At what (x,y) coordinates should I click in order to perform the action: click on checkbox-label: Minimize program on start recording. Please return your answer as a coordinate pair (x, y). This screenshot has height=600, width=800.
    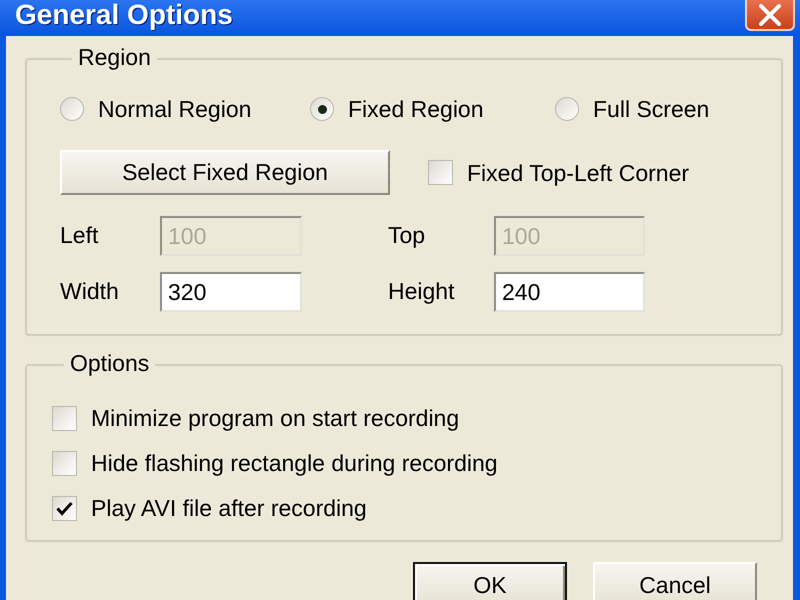
    Looking at the image, I should click on (275, 418).